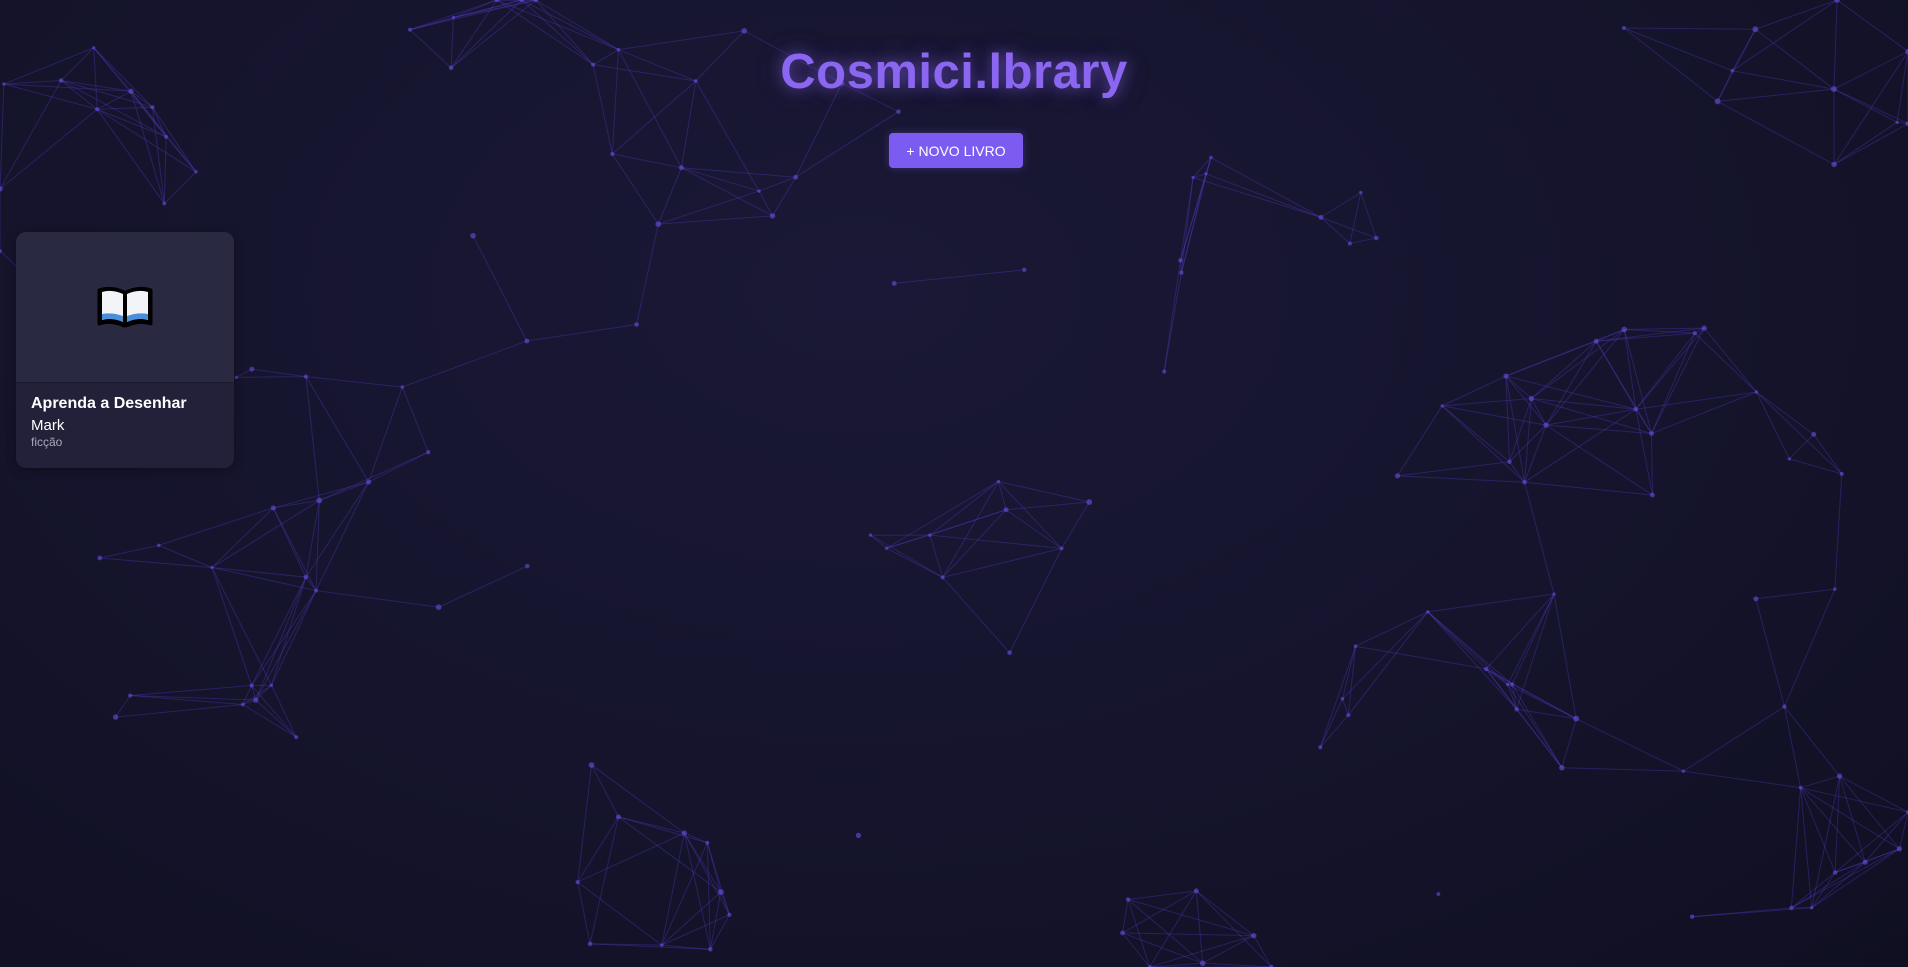  I want to click on book-author: Mark, so click(48, 425).